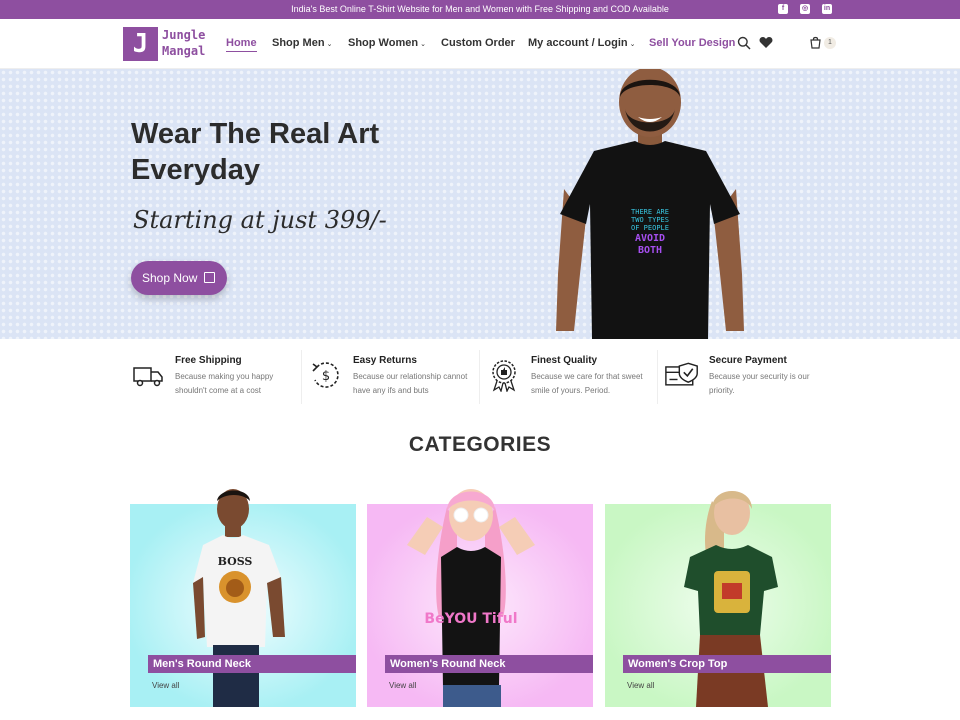 The image size is (960, 720). Describe the element at coordinates (208, 360) in the screenshot. I see `feature-title: Free Shipping` at that location.